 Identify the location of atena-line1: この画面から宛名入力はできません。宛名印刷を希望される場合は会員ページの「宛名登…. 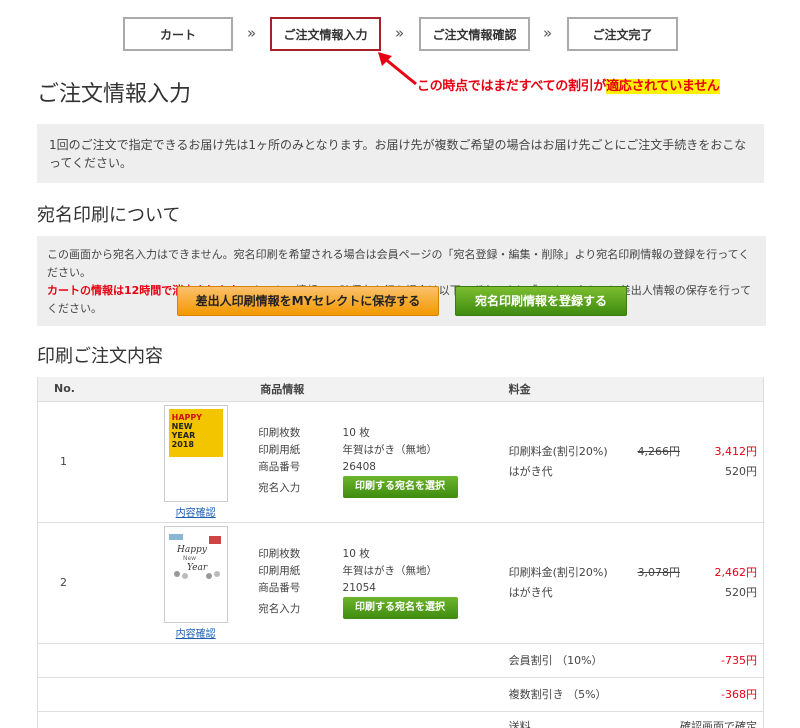
(398, 263).